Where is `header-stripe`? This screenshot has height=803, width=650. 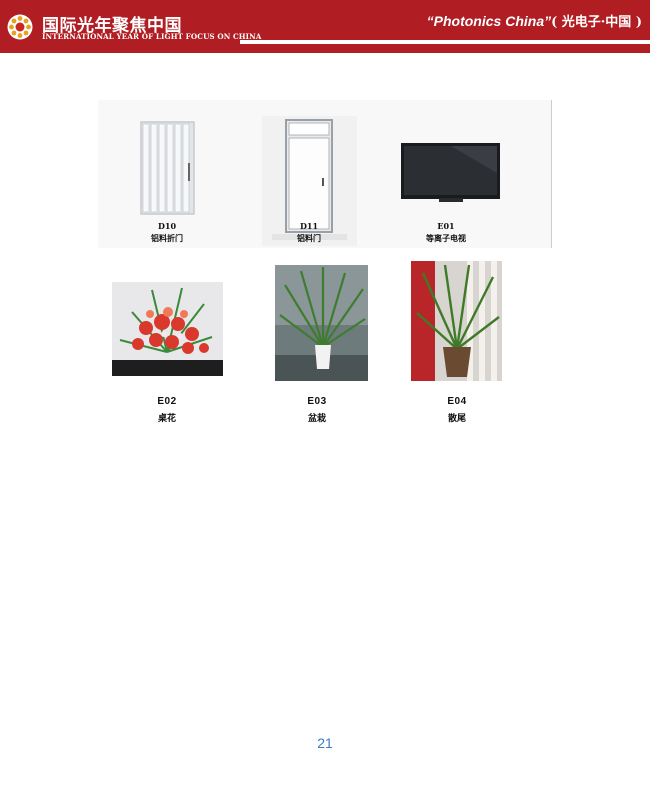
header-stripe is located at coordinates (445, 42).